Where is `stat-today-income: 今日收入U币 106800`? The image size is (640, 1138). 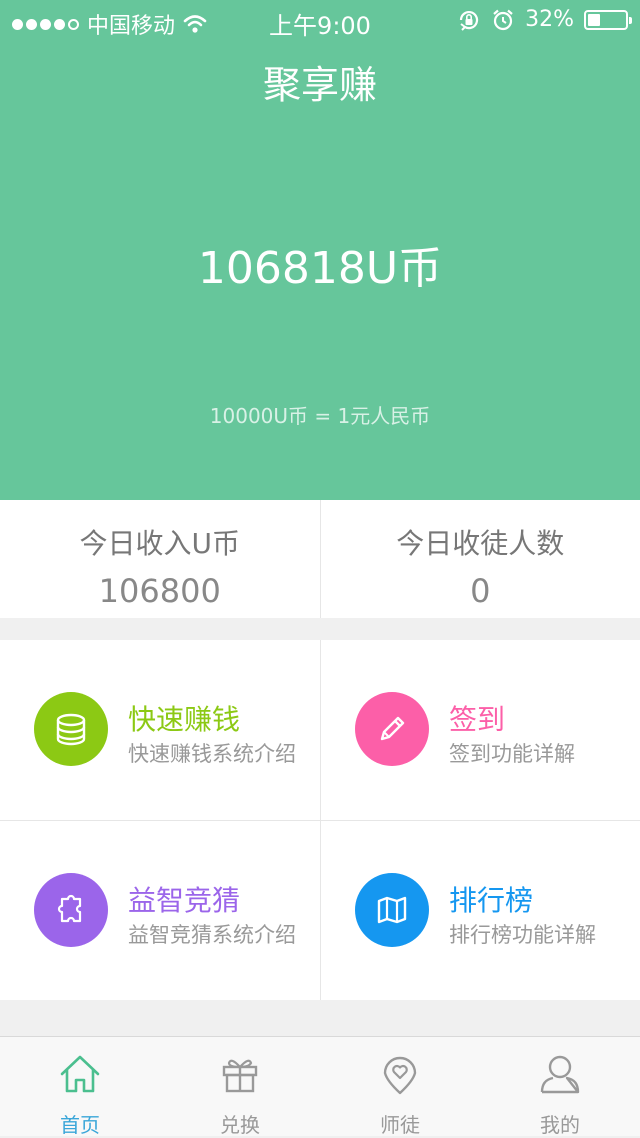
stat-today-income: 今日收入U币 106800 is located at coordinates (160, 559).